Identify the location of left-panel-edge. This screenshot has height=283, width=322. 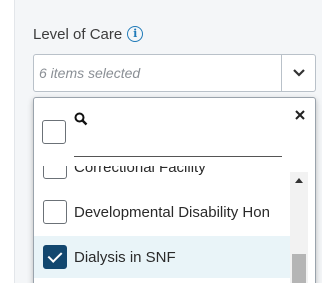
(7, 141).